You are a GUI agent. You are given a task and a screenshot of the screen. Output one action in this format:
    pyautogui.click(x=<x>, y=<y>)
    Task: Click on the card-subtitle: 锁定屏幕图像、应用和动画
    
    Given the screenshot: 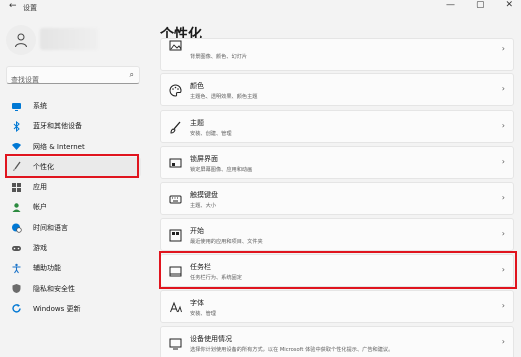 What is the action you would take?
    pyautogui.click(x=221, y=170)
    